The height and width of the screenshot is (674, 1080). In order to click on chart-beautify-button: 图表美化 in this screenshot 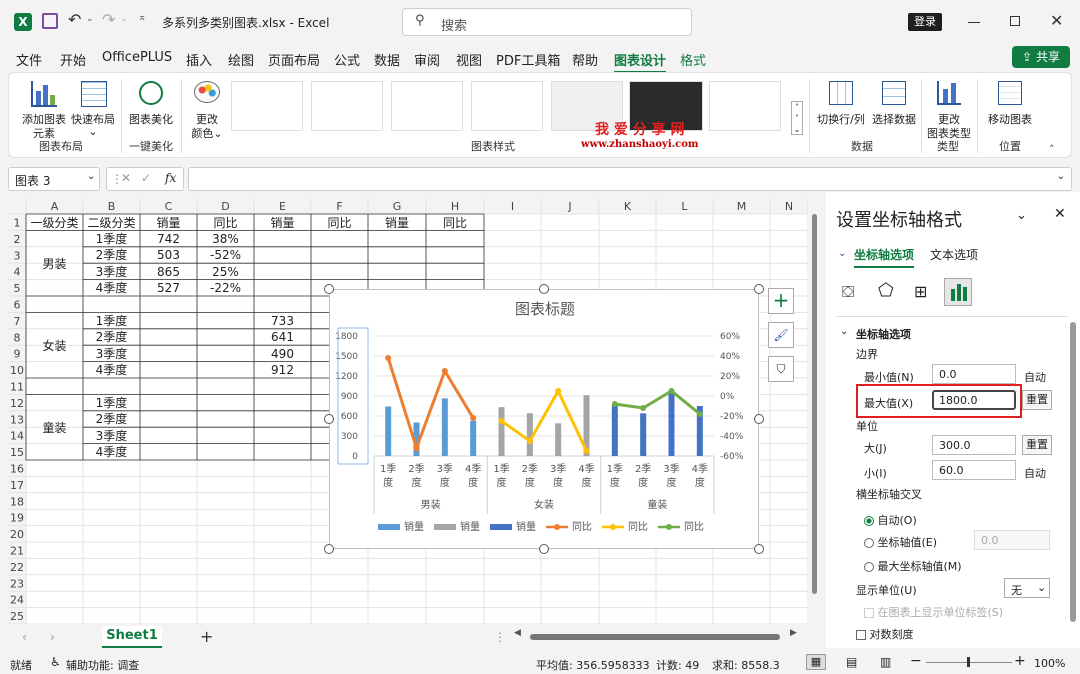, I will do `click(151, 107)`.